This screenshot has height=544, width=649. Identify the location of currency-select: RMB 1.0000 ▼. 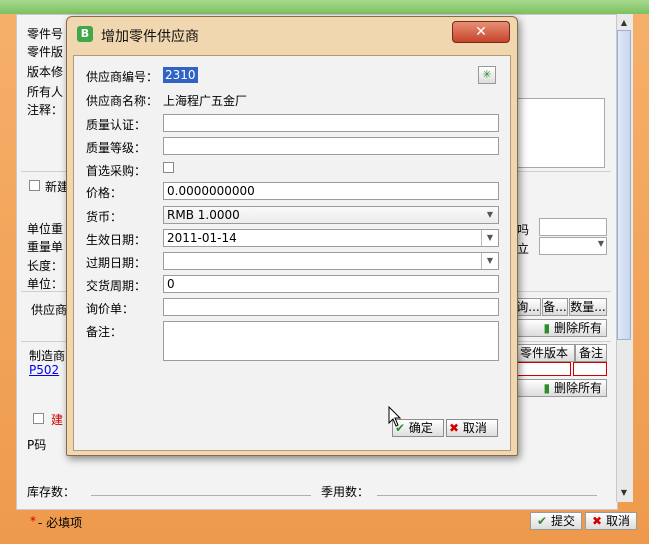
(331, 215).